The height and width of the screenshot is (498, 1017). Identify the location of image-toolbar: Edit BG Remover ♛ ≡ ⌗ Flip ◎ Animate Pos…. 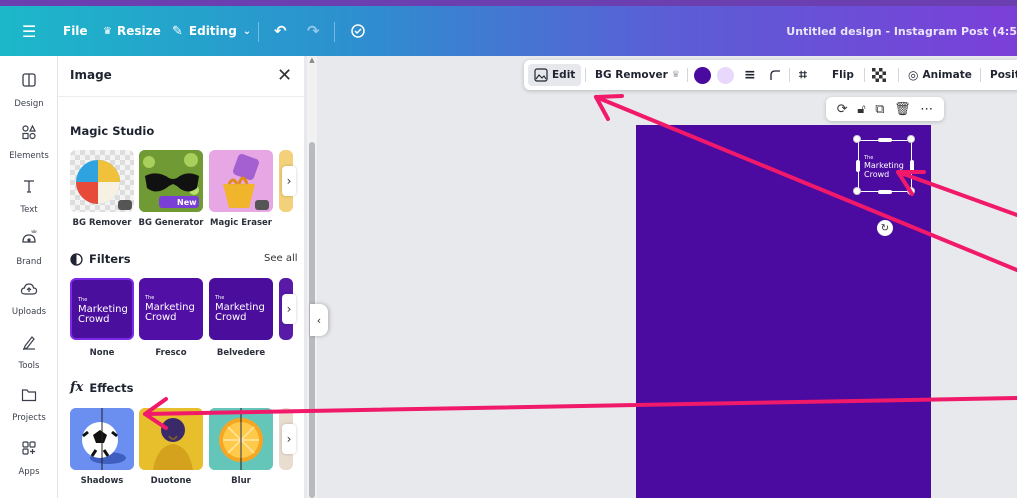
(770, 75).